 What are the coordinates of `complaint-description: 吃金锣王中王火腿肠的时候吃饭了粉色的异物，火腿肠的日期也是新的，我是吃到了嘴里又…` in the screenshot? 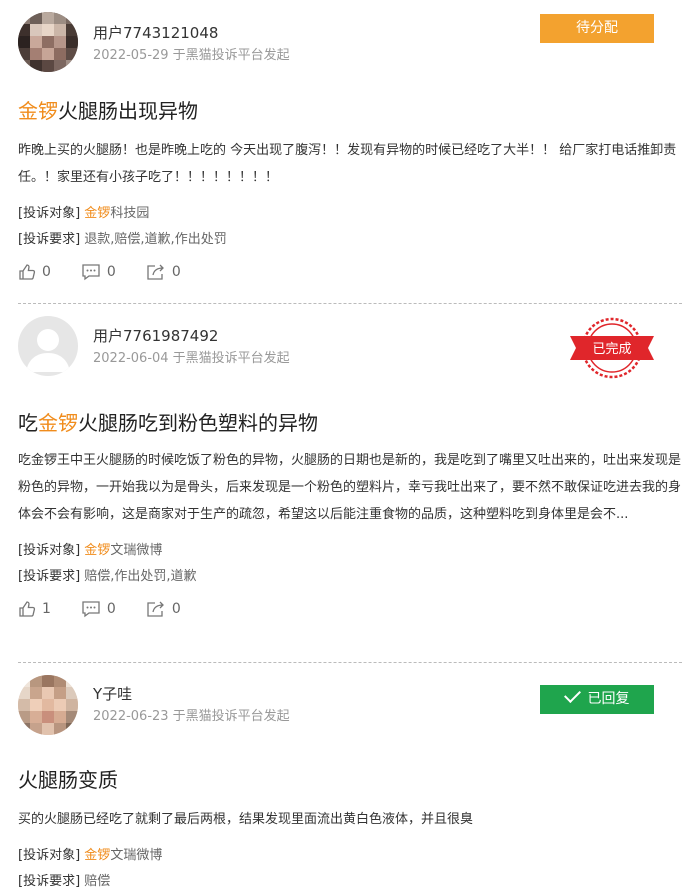 It's located at (350, 487).